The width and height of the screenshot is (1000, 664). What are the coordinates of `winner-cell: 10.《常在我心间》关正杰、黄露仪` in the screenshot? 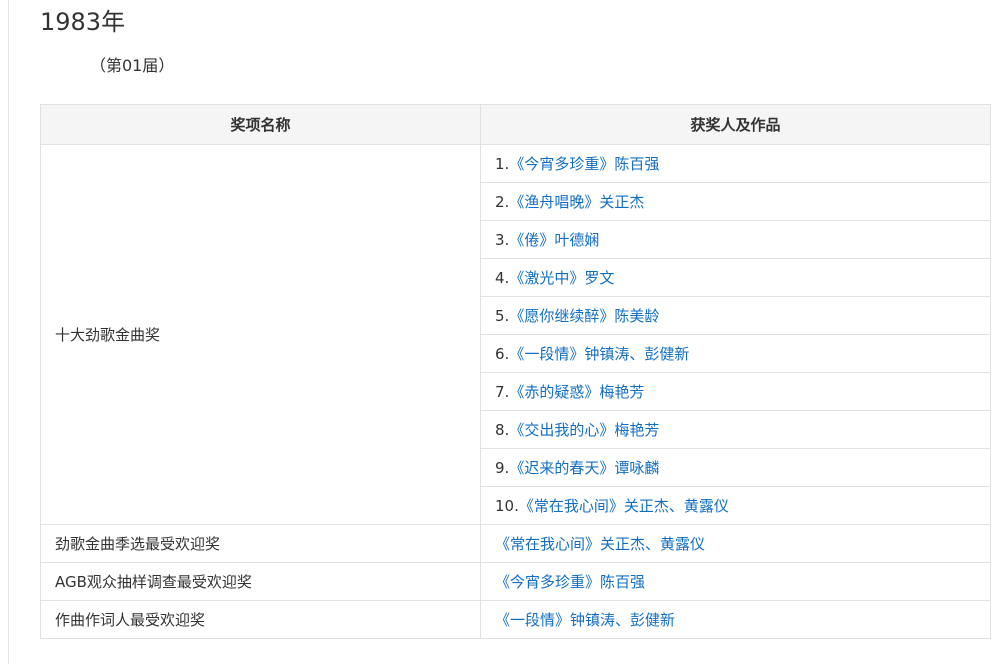 It's located at (735, 505).